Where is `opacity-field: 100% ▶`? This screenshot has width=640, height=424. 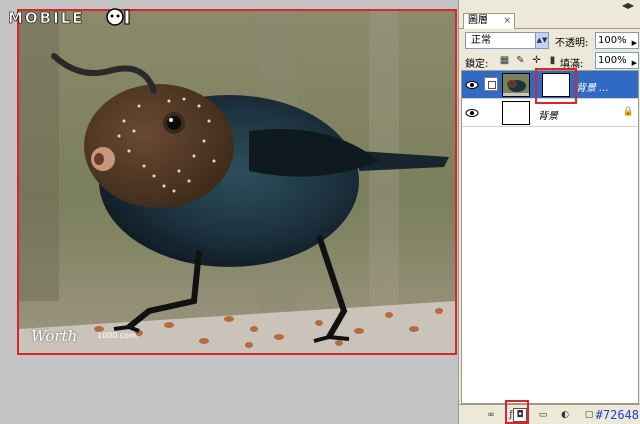
opacity-field: 100% ▶ is located at coordinates (617, 40).